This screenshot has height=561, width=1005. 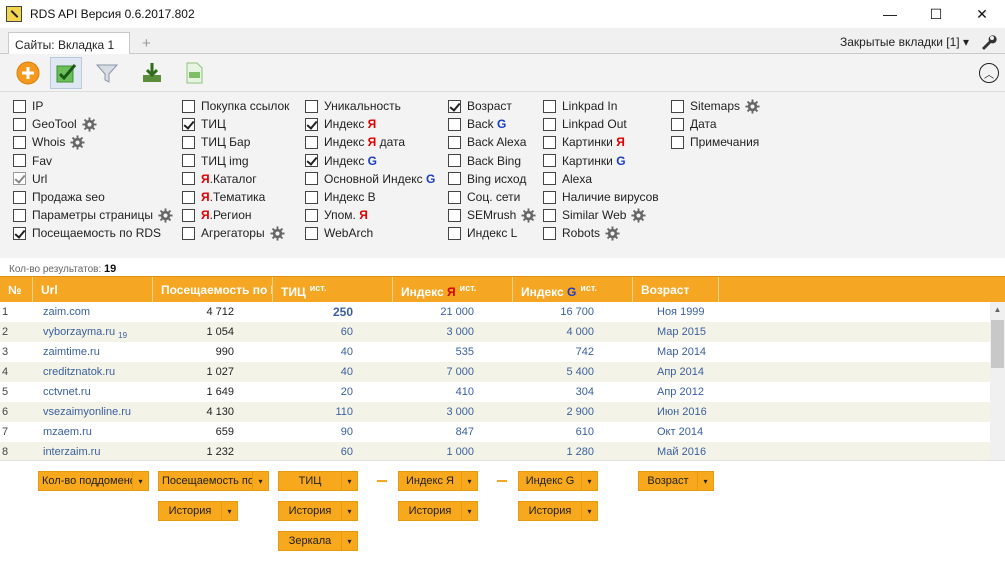 What do you see at coordinates (71, 452) in the screenshot?
I see `row-url-link: interzaim.ru` at bounding box center [71, 452].